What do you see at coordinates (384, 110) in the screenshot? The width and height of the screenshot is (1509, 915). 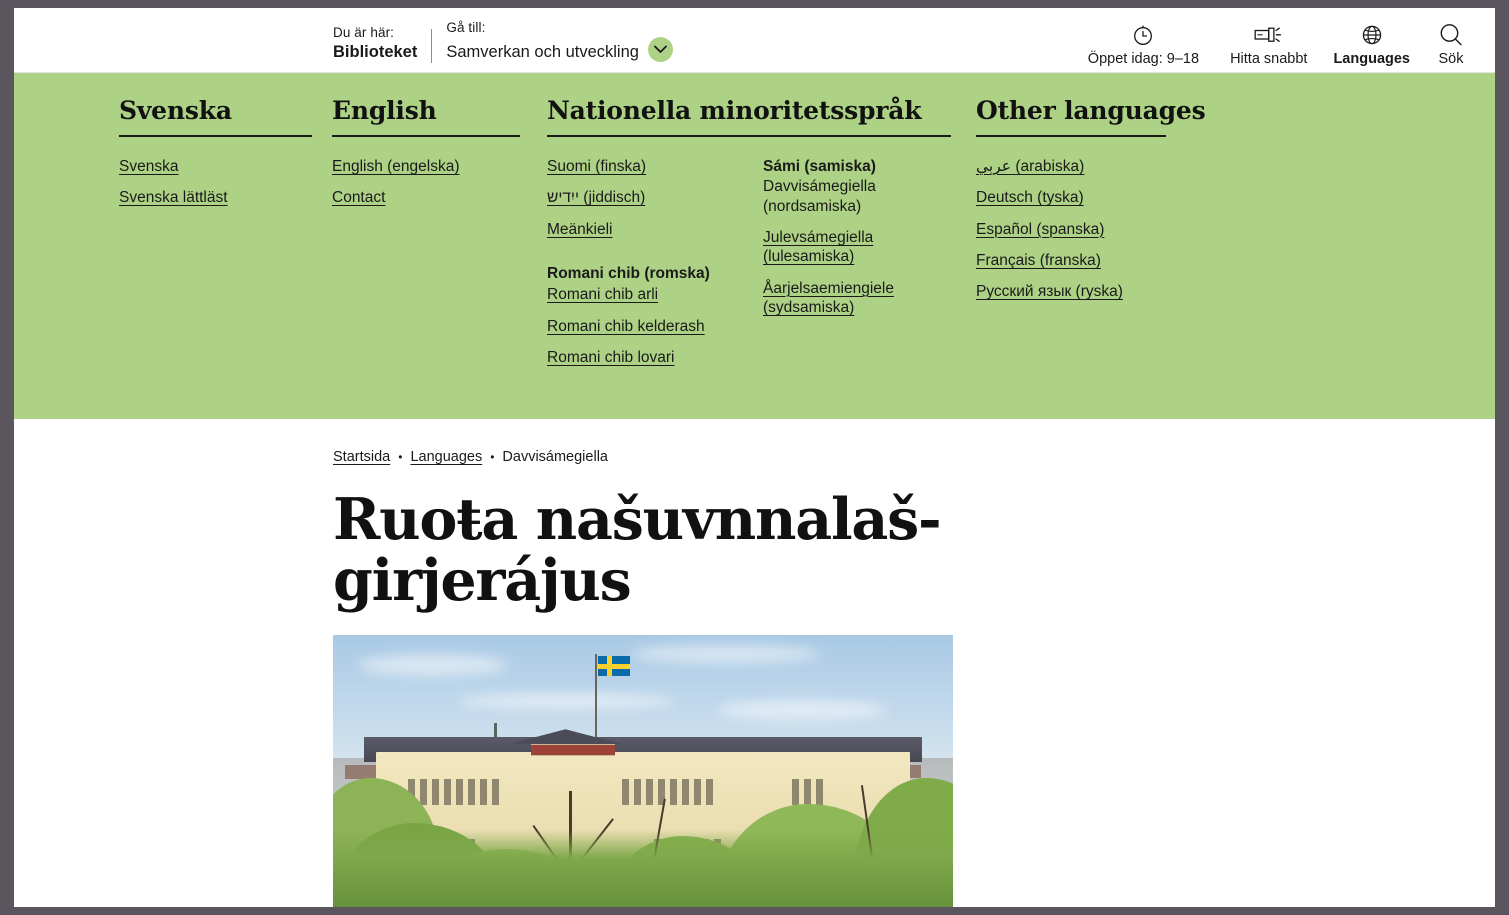 I see `column-heading-english: English` at bounding box center [384, 110].